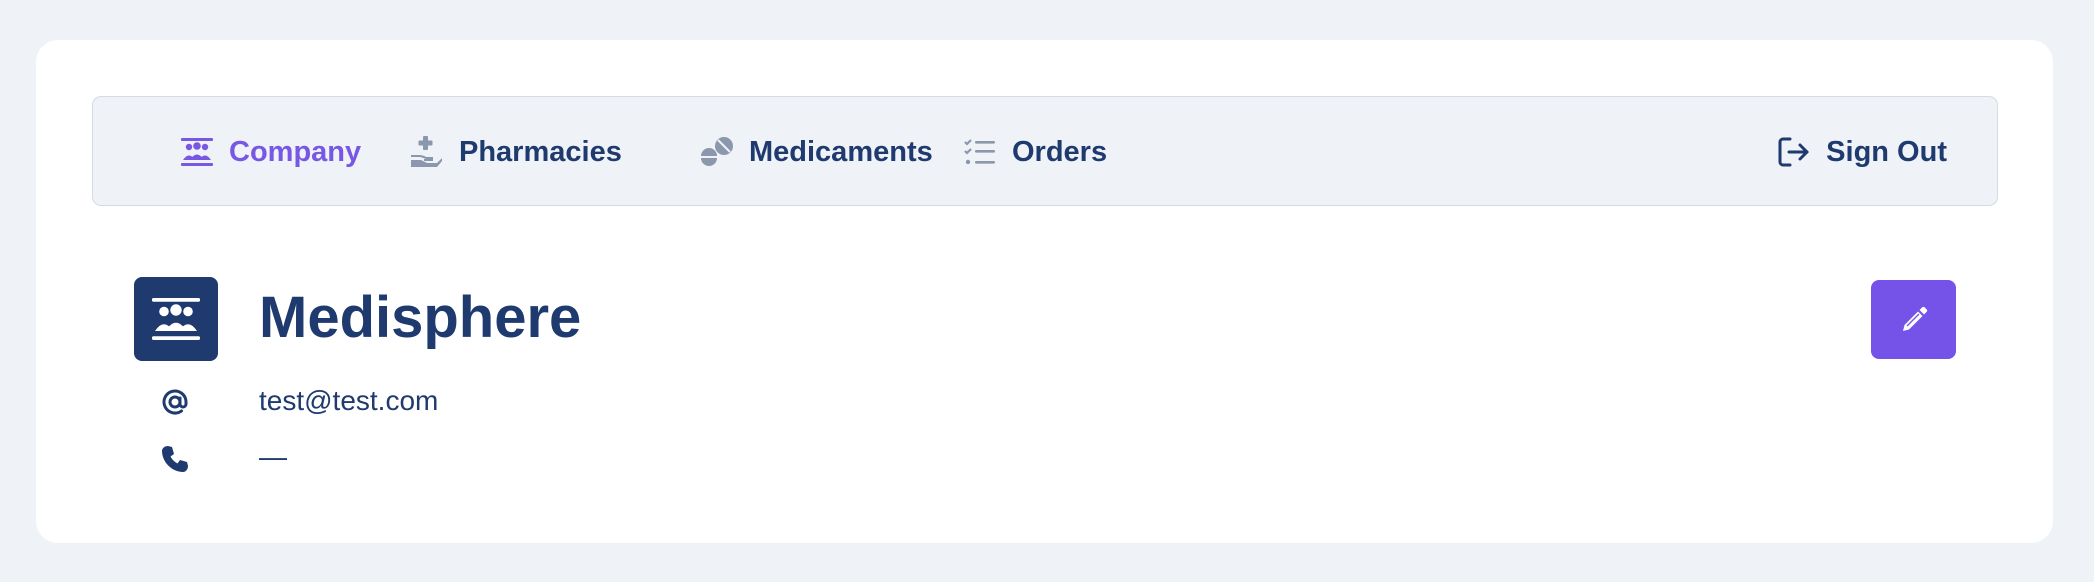 The image size is (2094, 582). I want to click on nav-item-medicaments: Medicaments, so click(816, 152).